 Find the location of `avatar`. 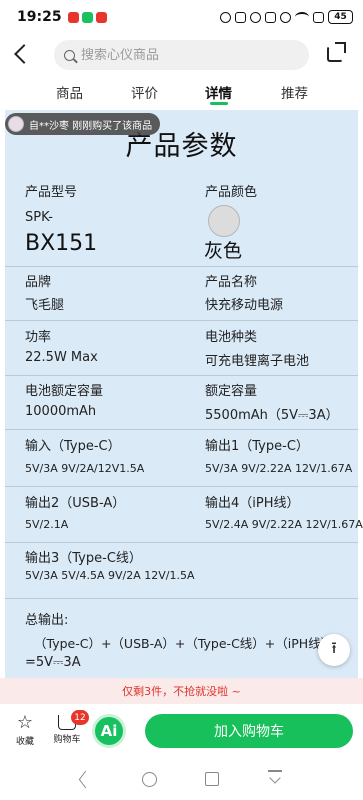

avatar is located at coordinates (16, 124).